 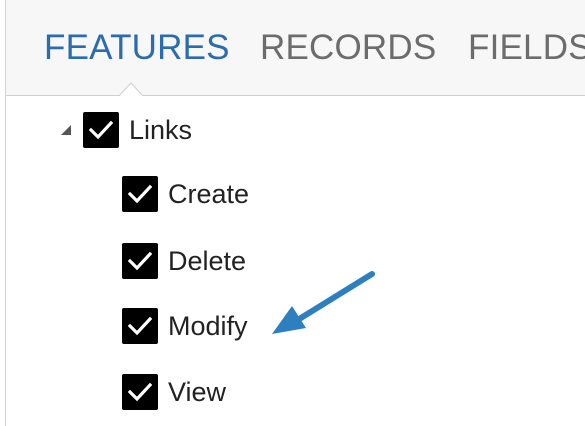 I want to click on tree-node-label: Create, so click(x=209, y=193).